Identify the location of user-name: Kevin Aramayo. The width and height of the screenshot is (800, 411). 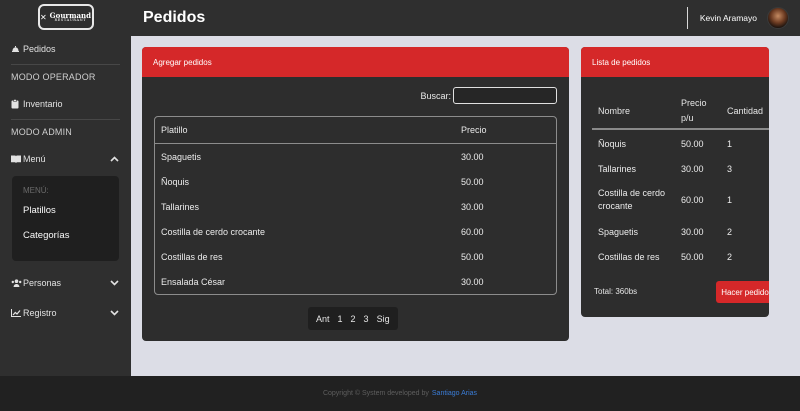
(728, 18).